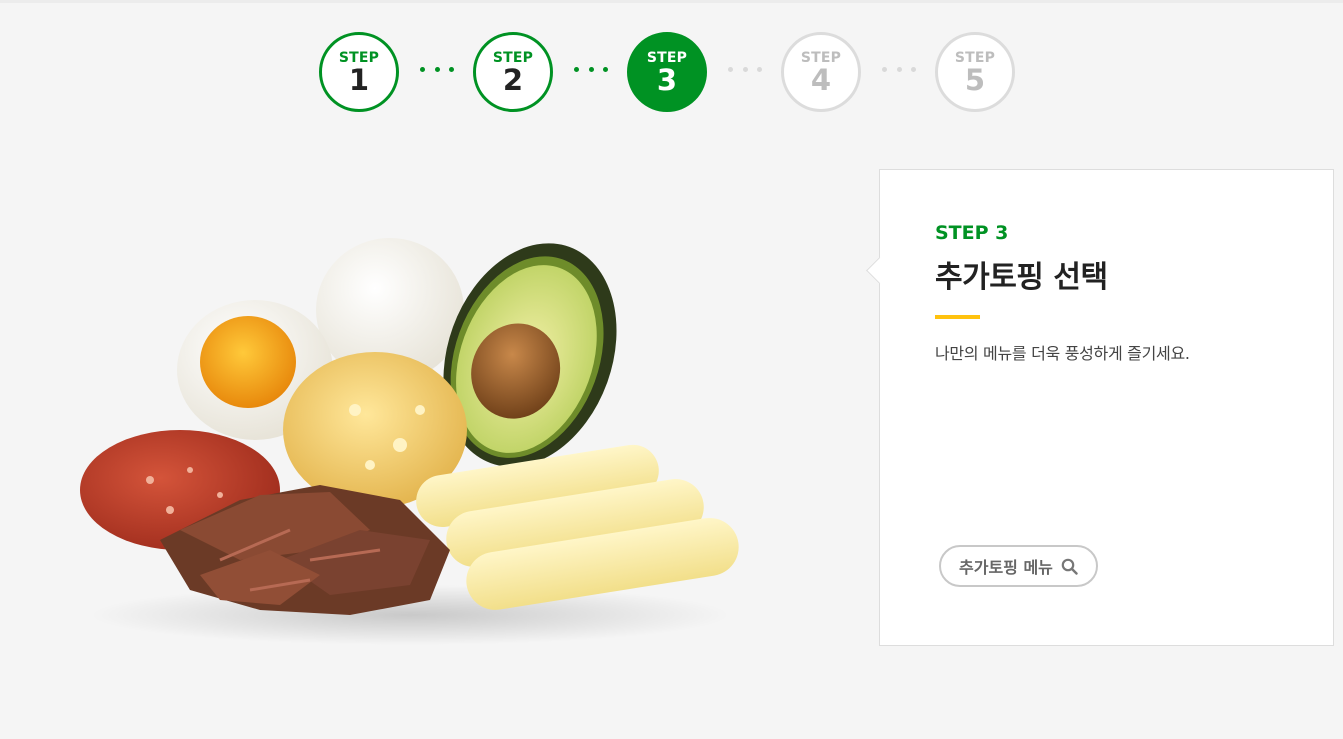 This screenshot has height=739, width=1343. What do you see at coordinates (821, 80) in the screenshot?
I see `step-number: 4` at bounding box center [821, 80].